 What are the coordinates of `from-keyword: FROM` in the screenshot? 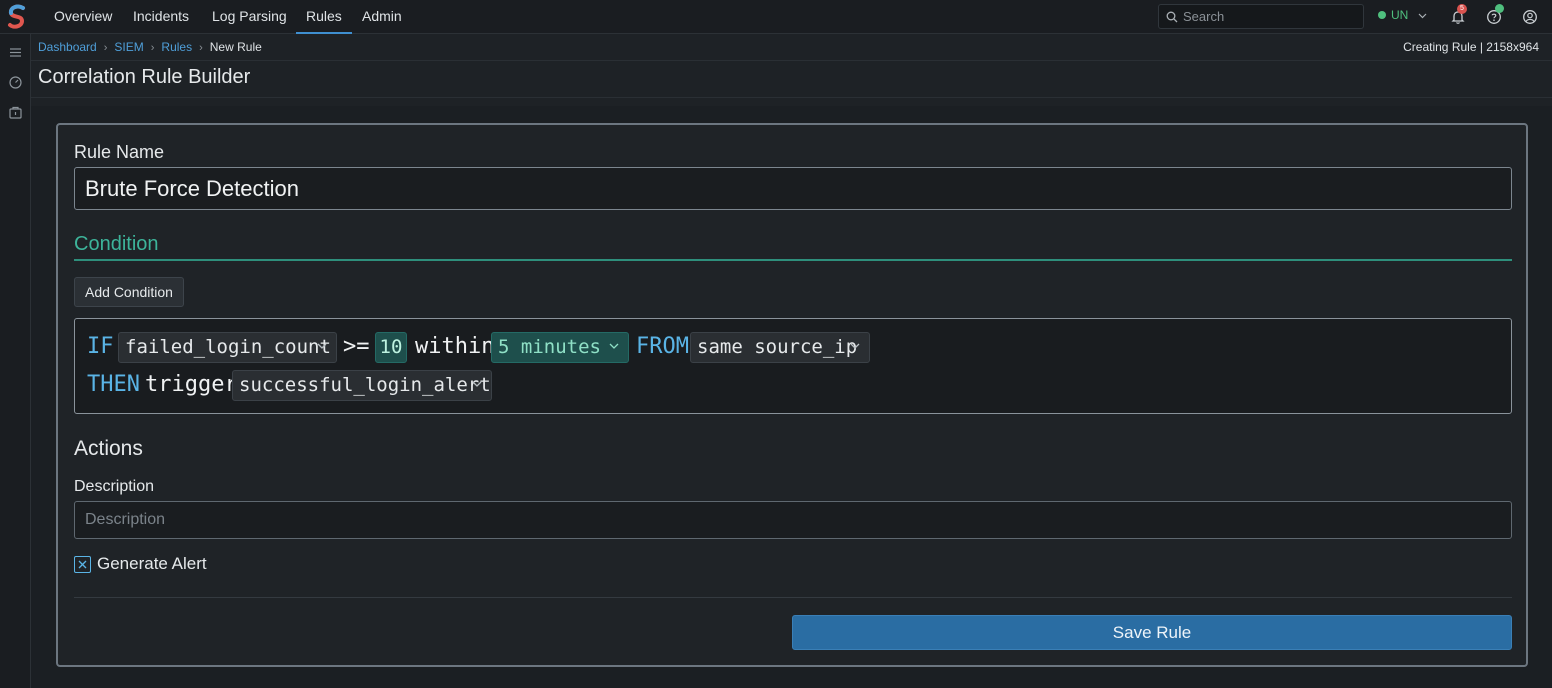 It's located at (662, 346).